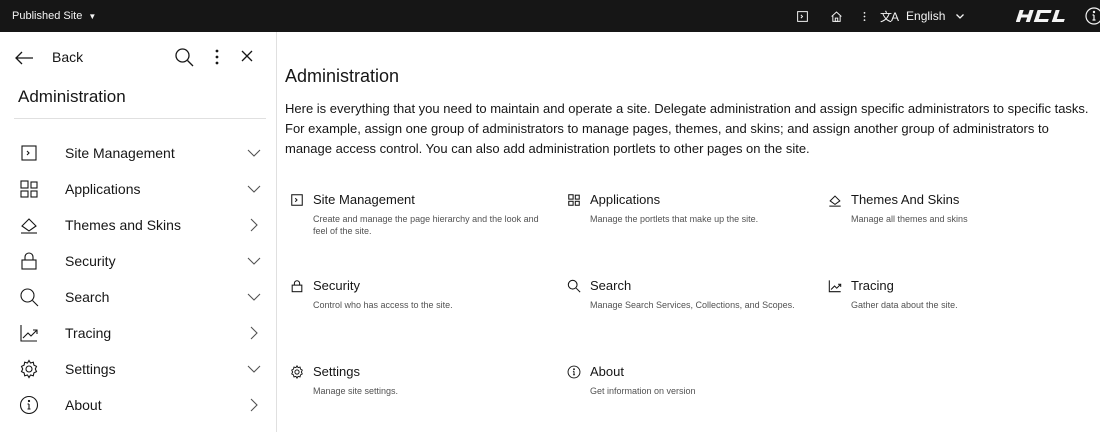 The width and height of the screenshot is (1100, 432). What do you see at coordinates (72, 96) in the screenshot?
I see `sidebar-title: Administration` at bounding box center [72, 96].